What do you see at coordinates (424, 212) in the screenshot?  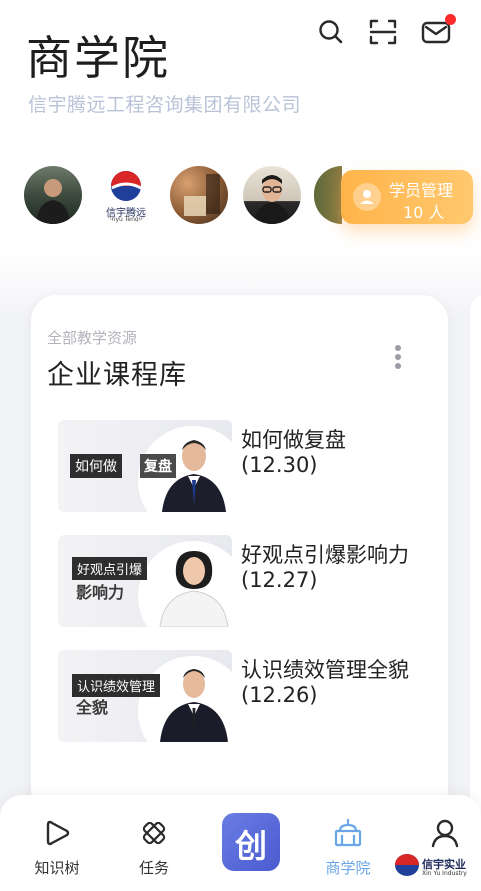 I see `student-count: 10 人` at bounding box center [424, 212].